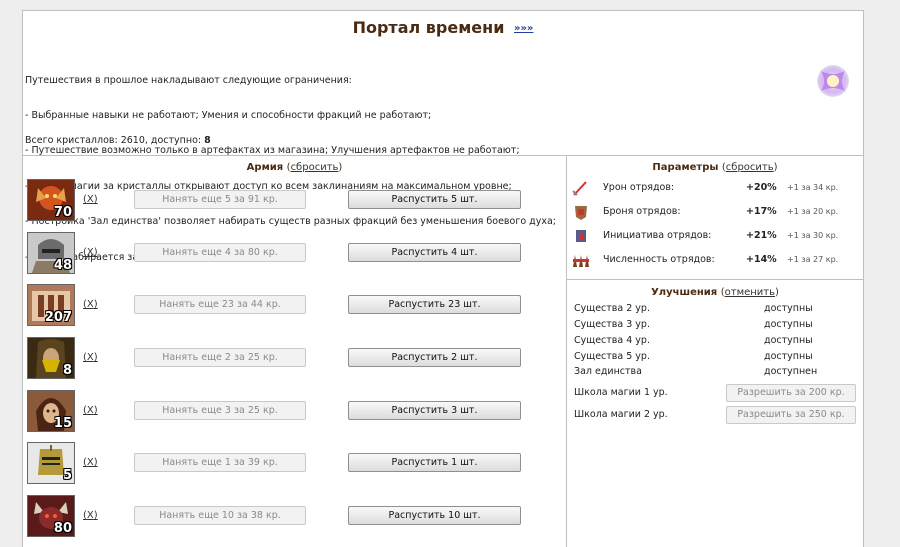 The height and width of the screenshot is (547, 900). I want to click on param-name: Инициатива отрядов:, so click(657, 235).